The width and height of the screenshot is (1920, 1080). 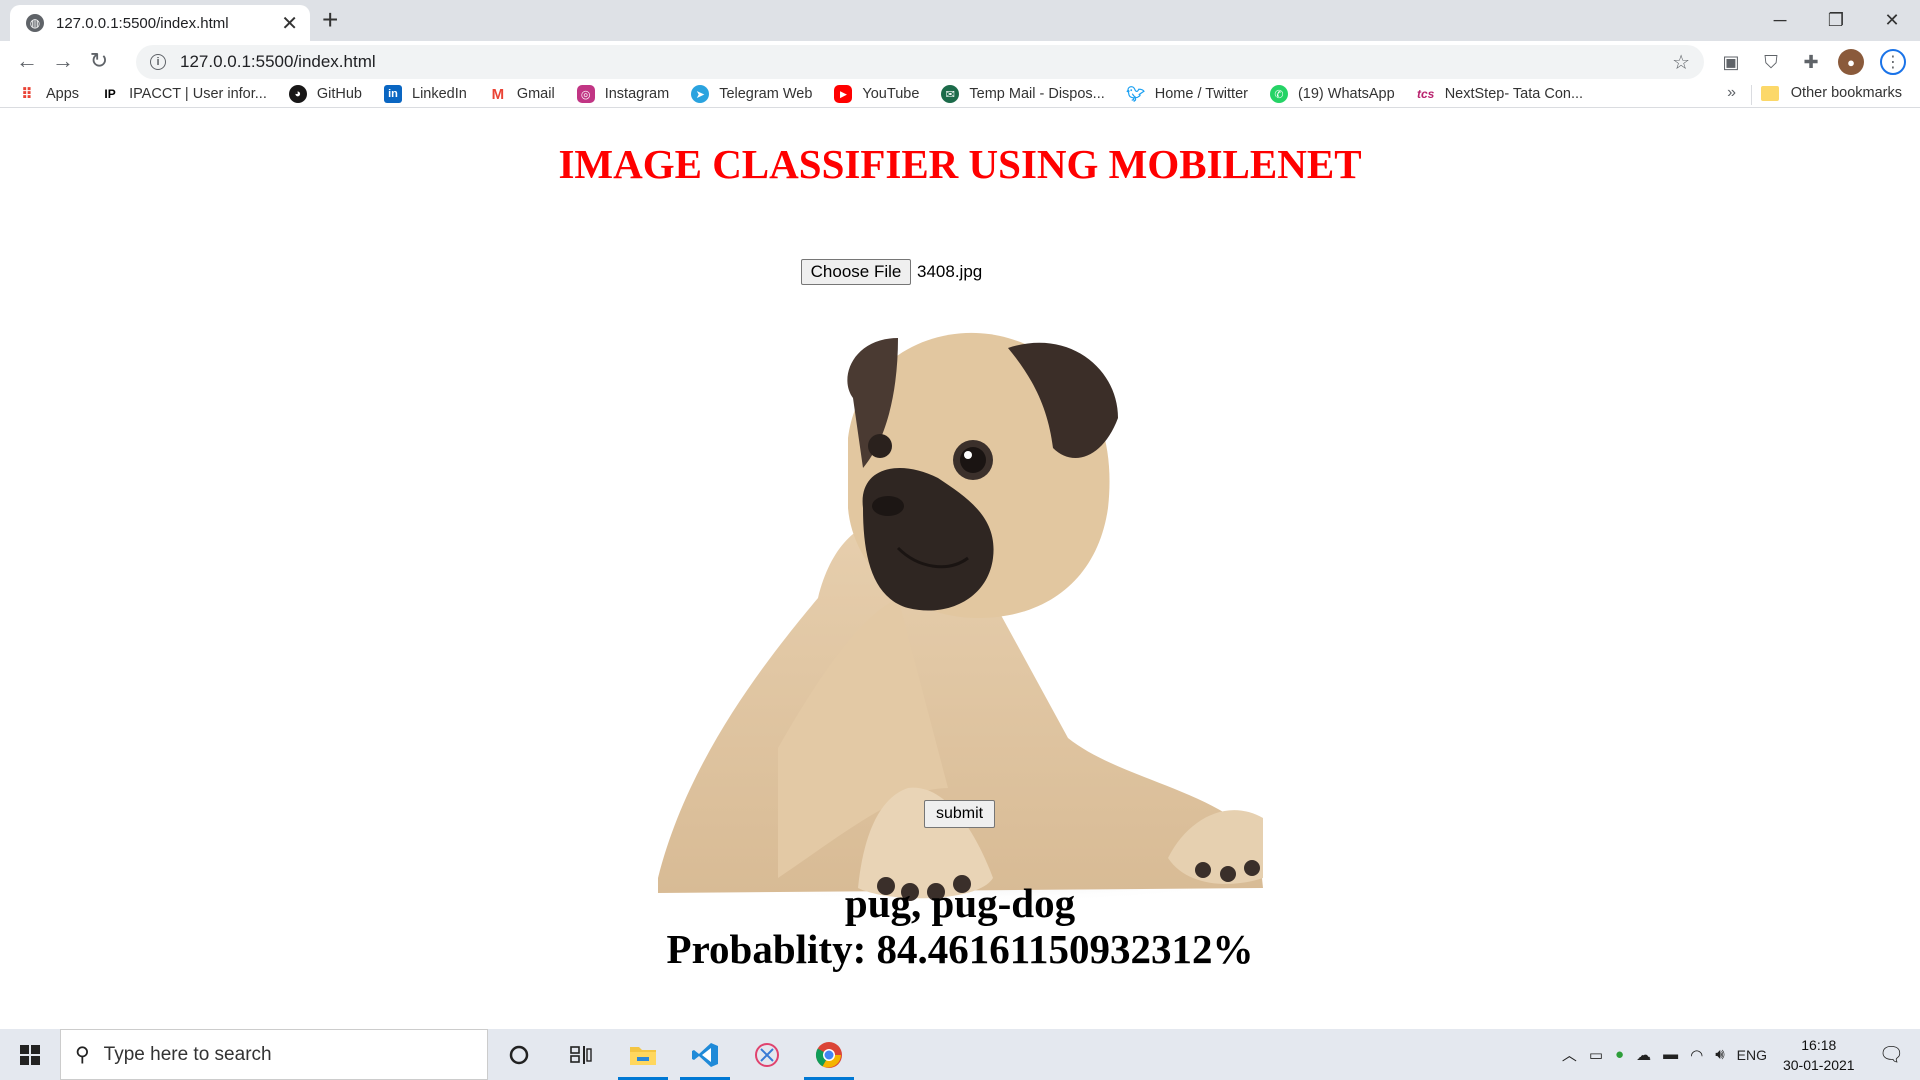 I want to click on chevron-up-icon: ︿, so click(x=1569, y=1054).